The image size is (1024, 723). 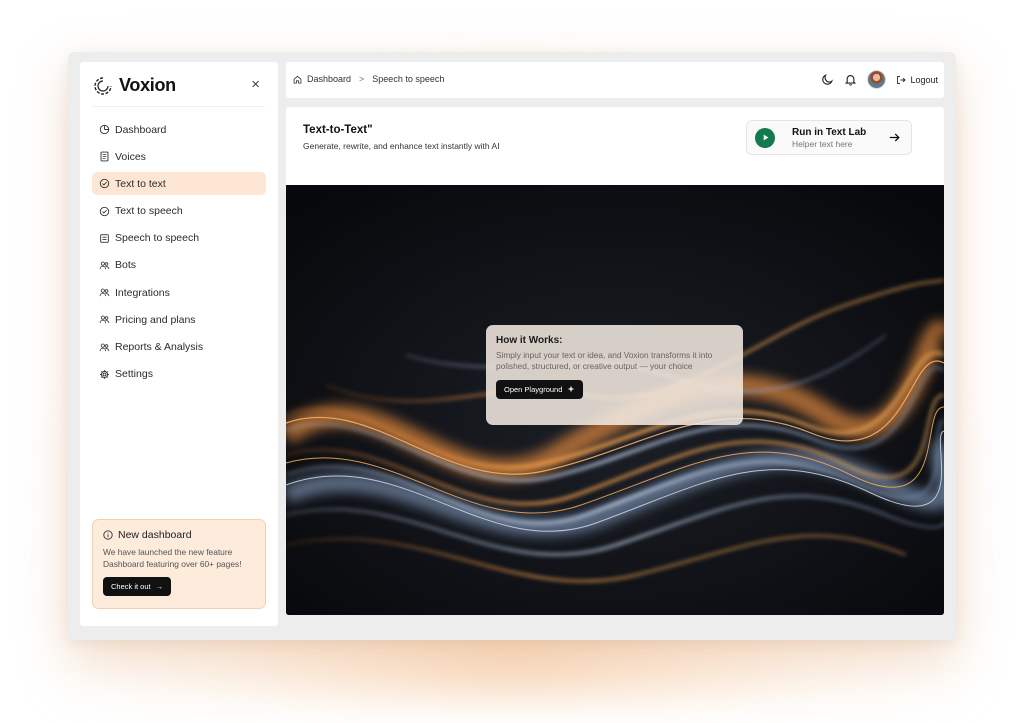 I want to click on sidebar-item-pricing-and-plans: Pricing and plans, so click(x=179, y=319).